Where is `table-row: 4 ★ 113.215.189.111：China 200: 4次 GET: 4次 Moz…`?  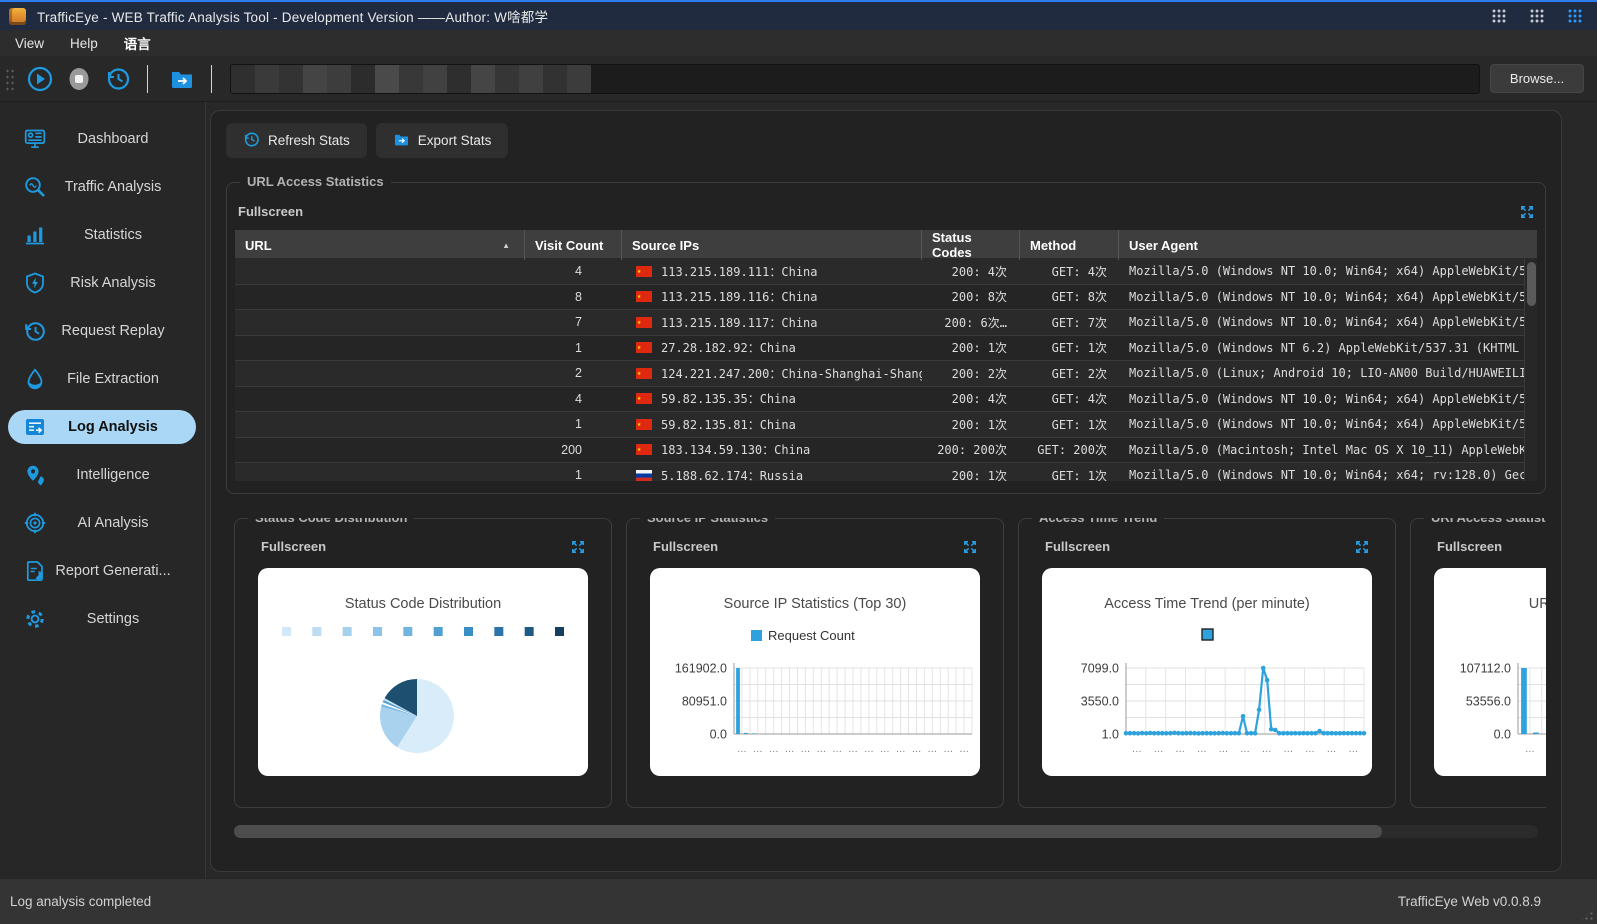
table-row: 4 ★ 113.215.189.111：China 200: 4次 GET: 4次 Moz… is located at coordinates (886, 272).